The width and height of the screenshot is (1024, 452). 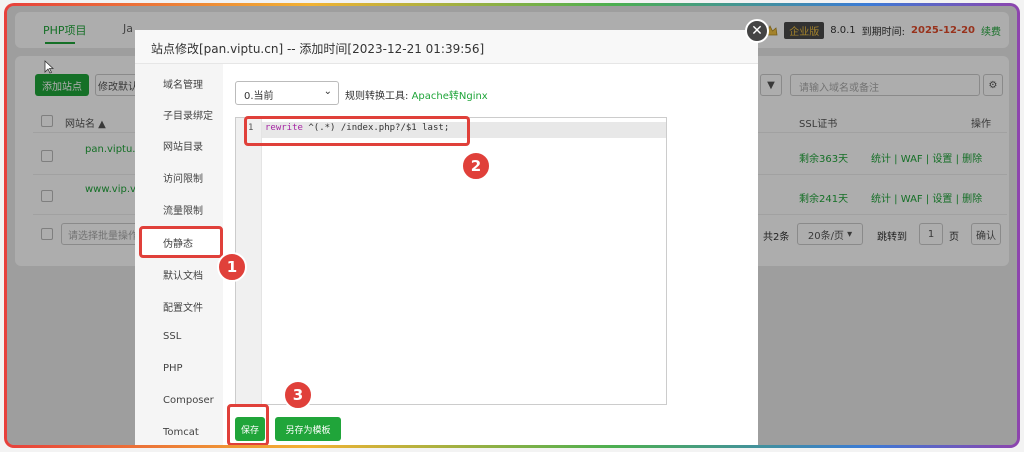 What do you see at coordinates (179, 400) in the screenshot?
I see `sidebar-item-composer: Composer` at bounding box center [179, 400].